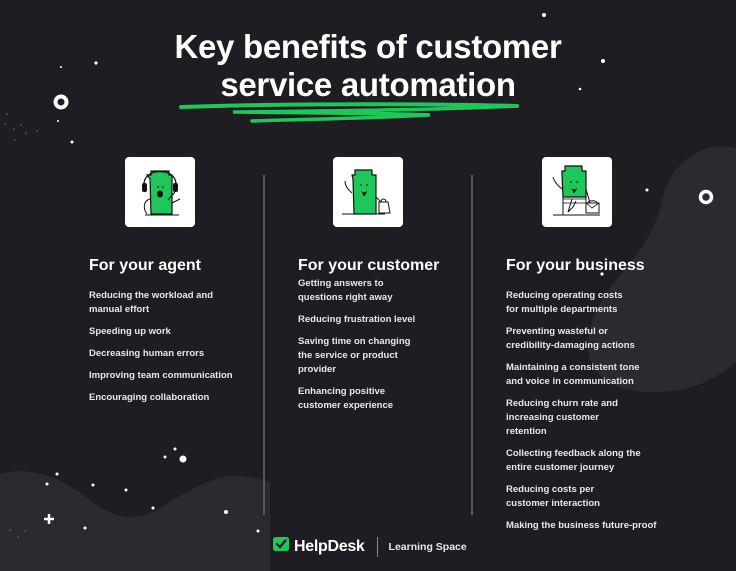 Image resolution: width=736 pixels, height=571 pixels. What do you see at coordinates (349, 112) in the screenshot?
I see `green-scribble-underline` at bounding box center [349, 112].